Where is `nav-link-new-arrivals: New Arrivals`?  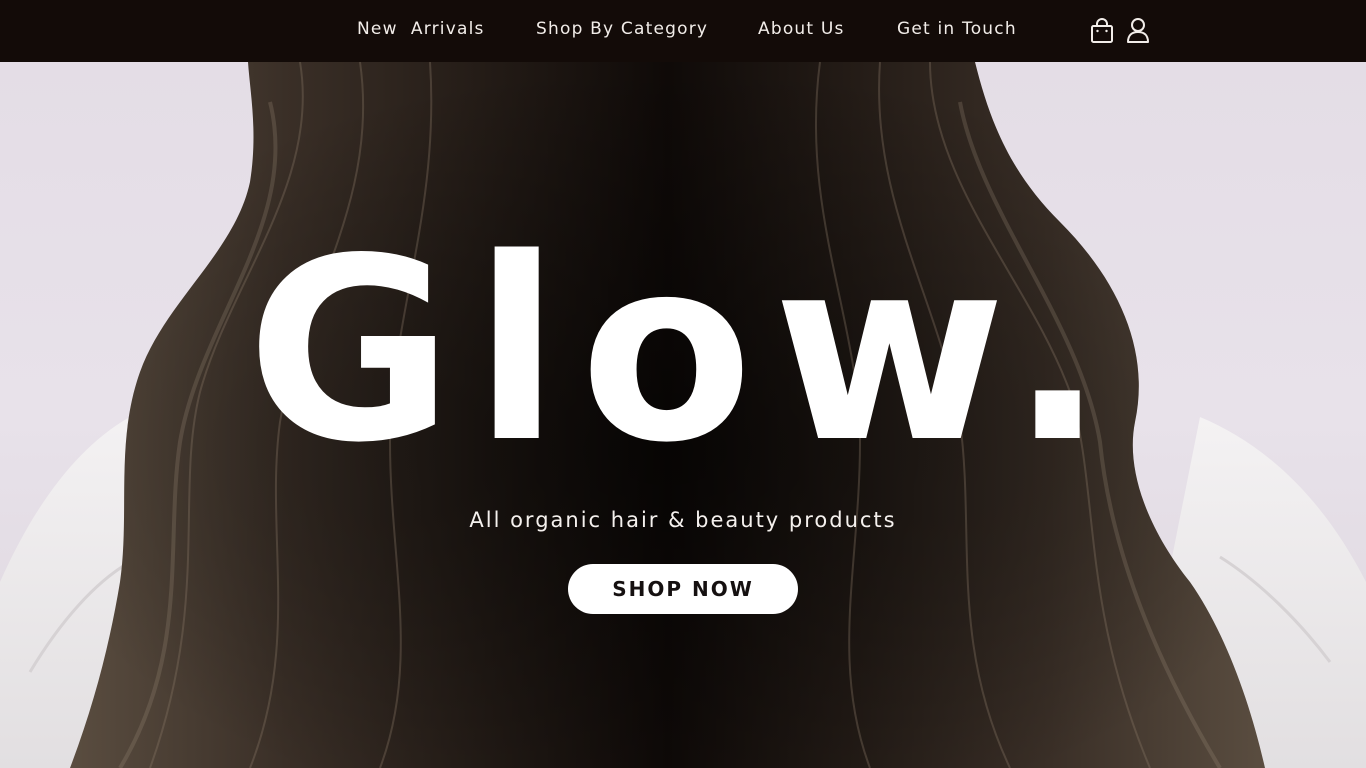 nav-link-new-arrivals: New Arrivals is located at coordinates (421, 29).